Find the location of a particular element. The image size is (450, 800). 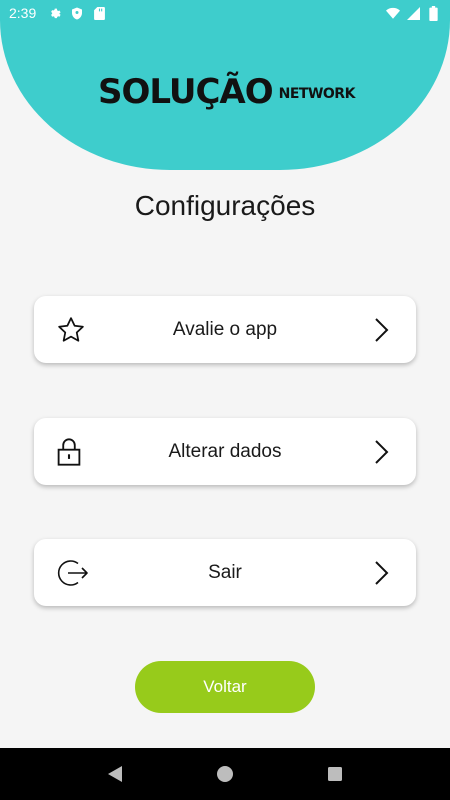

logo-main-text: SOLUÇÃO is located at coordinates (186, 92).